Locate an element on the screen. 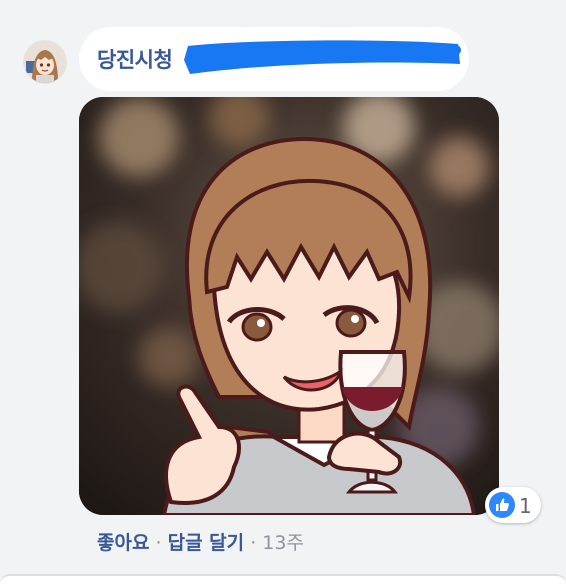 This screenshot has height=586, width=566. comment-timestamp: 13주 is located at coordinates (283, 543).